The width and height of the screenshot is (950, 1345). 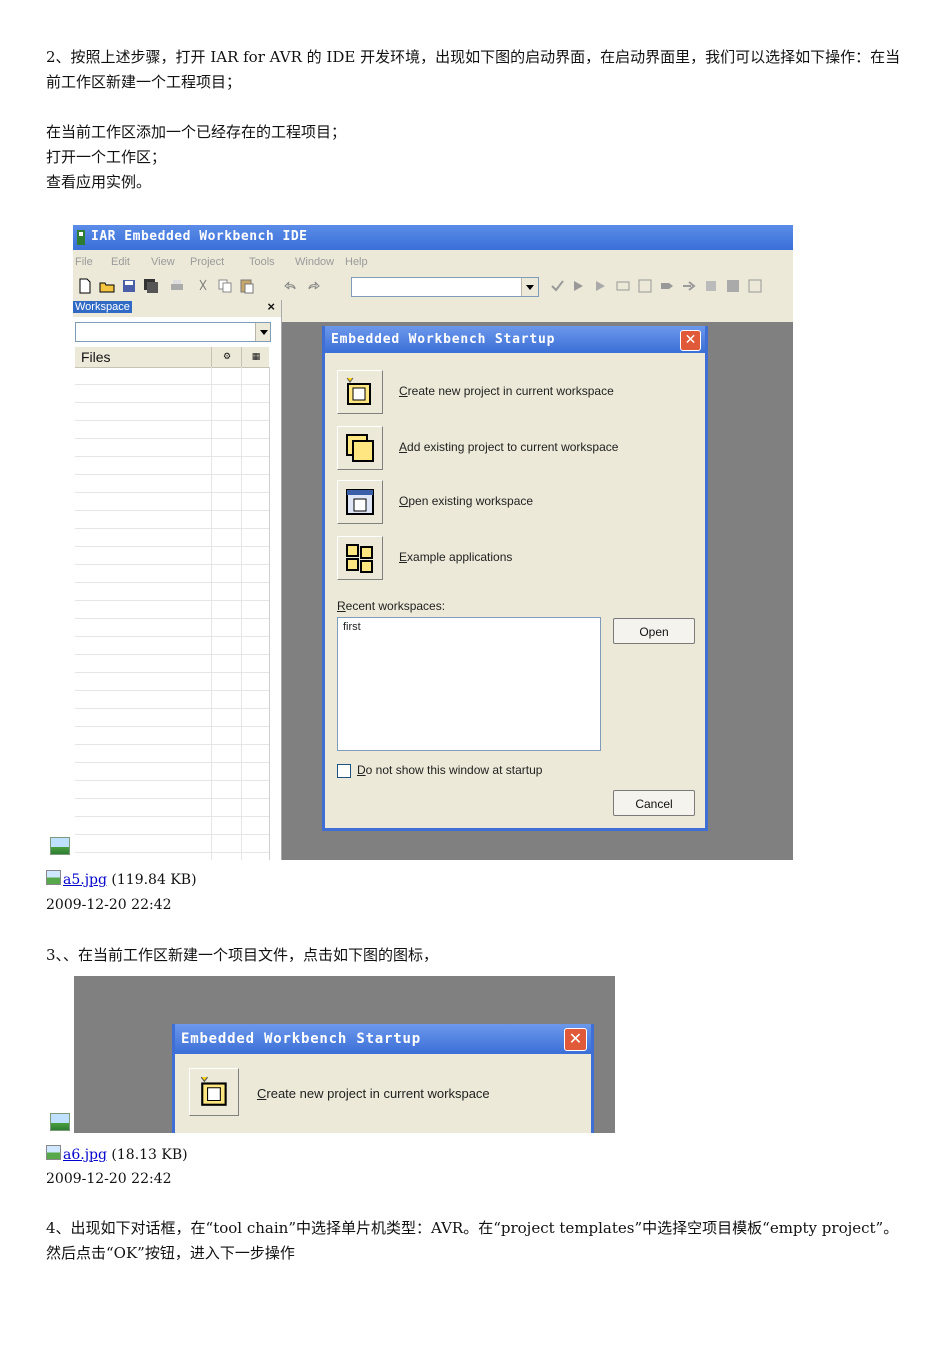 I want to click on startup-dialog-title: Embedded Workbench Startup, so click(x=443, y=339).